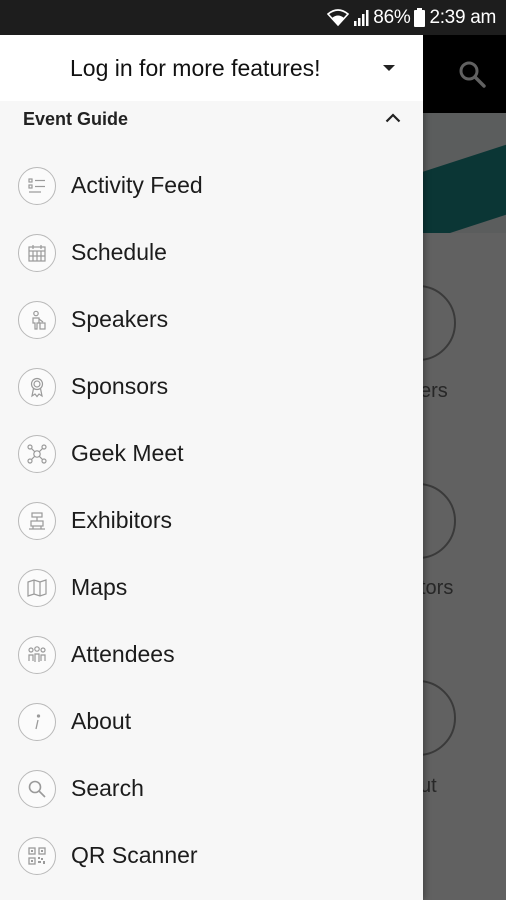  Describe the element at coordinates (211, 788) in the screenshot. I see `menu-item-search: Search` at that location.